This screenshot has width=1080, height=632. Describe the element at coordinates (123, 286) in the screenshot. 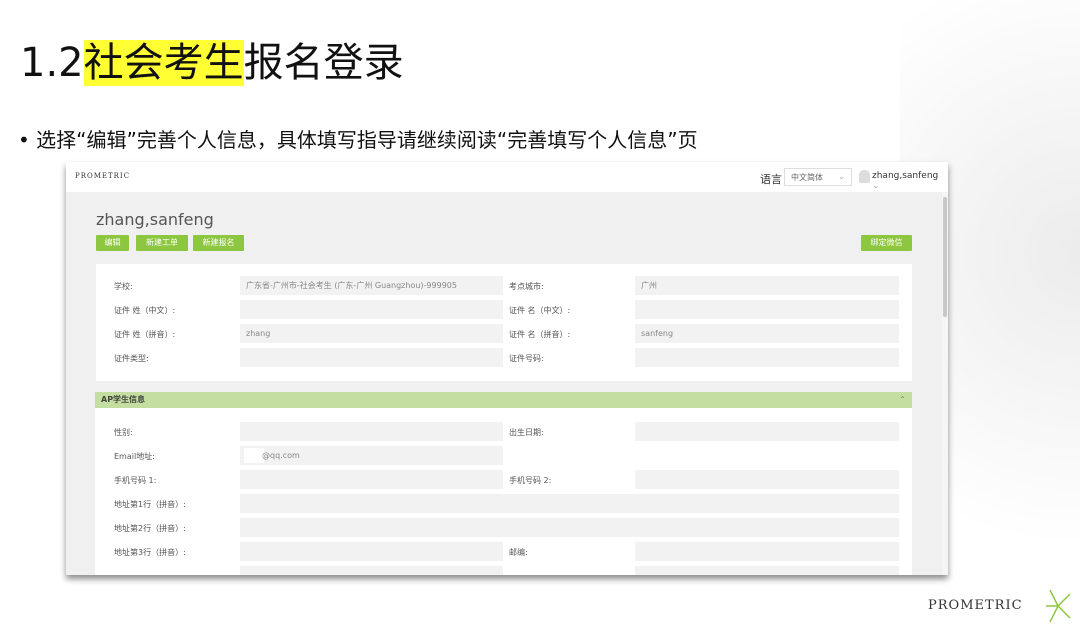

I see `school-label: 学校:` at that location.